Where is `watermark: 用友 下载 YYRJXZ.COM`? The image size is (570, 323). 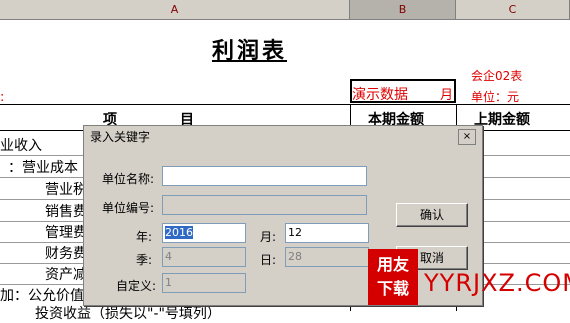
watermark: 用友 下载 YYRJXZ.COM is located at coordinates (469, 280).